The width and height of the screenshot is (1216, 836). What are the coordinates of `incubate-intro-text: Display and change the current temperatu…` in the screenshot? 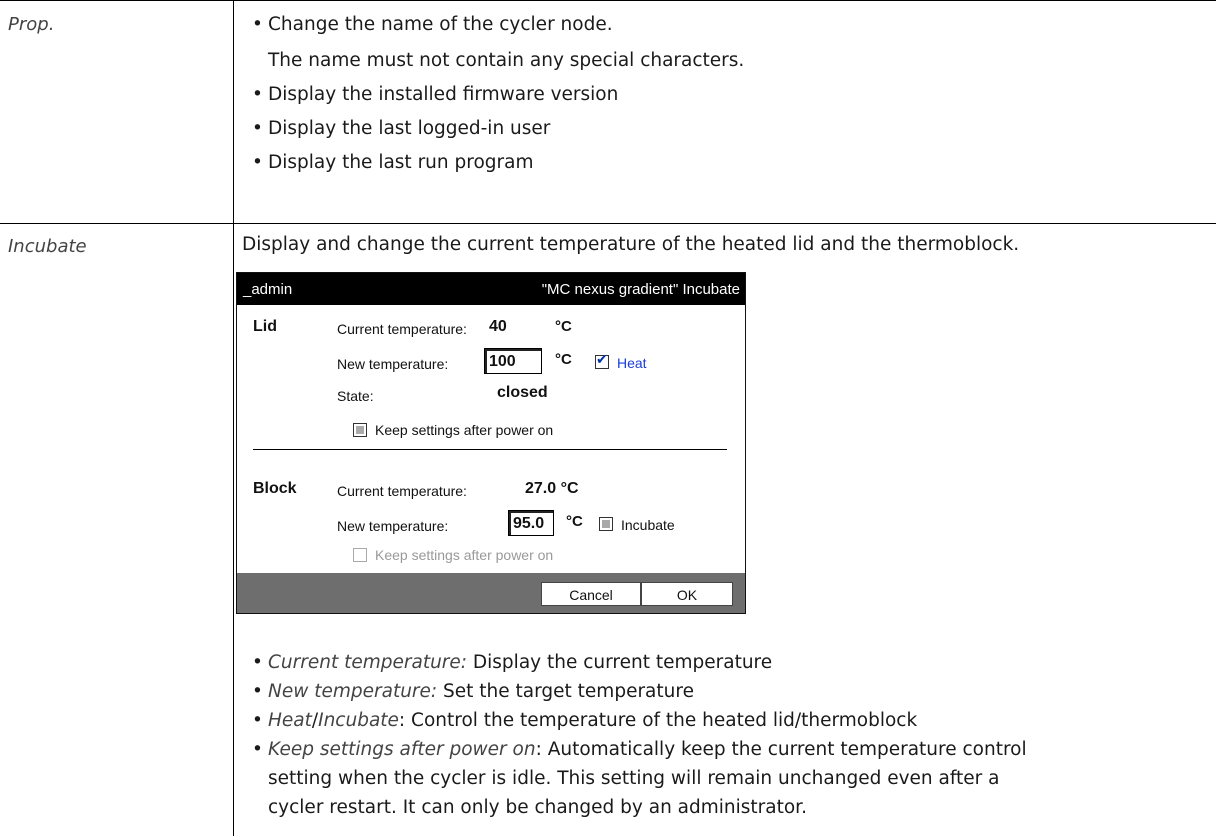 It's located at (631, 244).